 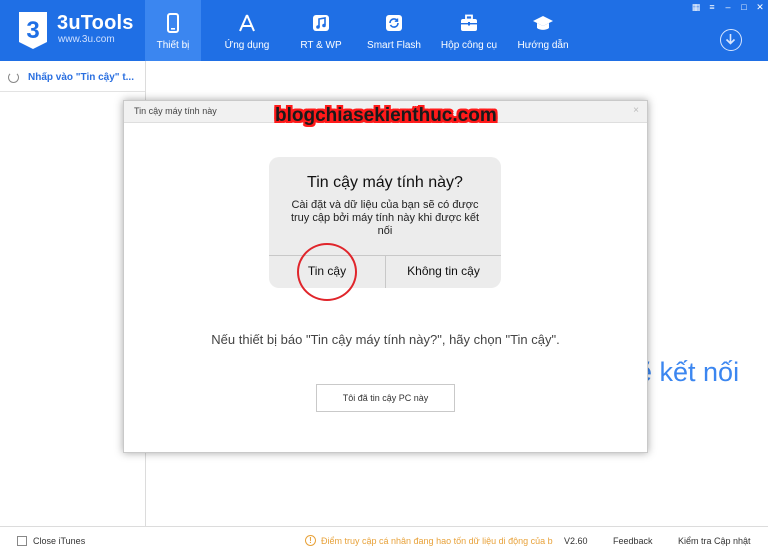 I want to click on svg-text: 3, so click(x=32, y=30).